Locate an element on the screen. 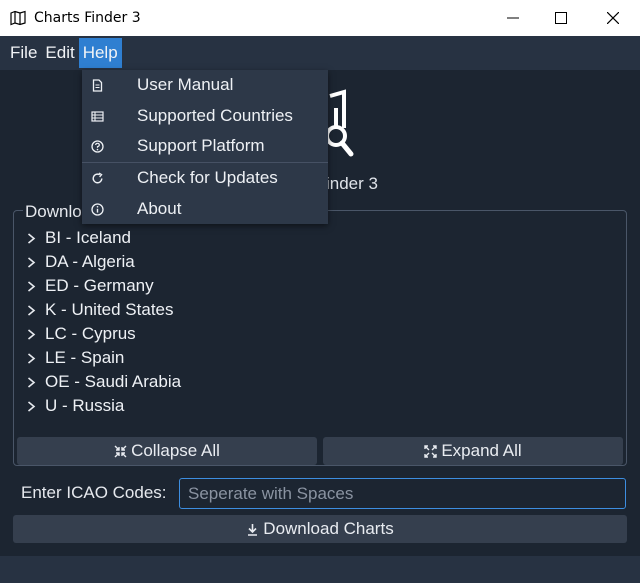 The height and width of the screenshot is (583, 640). tree-item-label: DA - Algeria is located at coordinates (90, 261).